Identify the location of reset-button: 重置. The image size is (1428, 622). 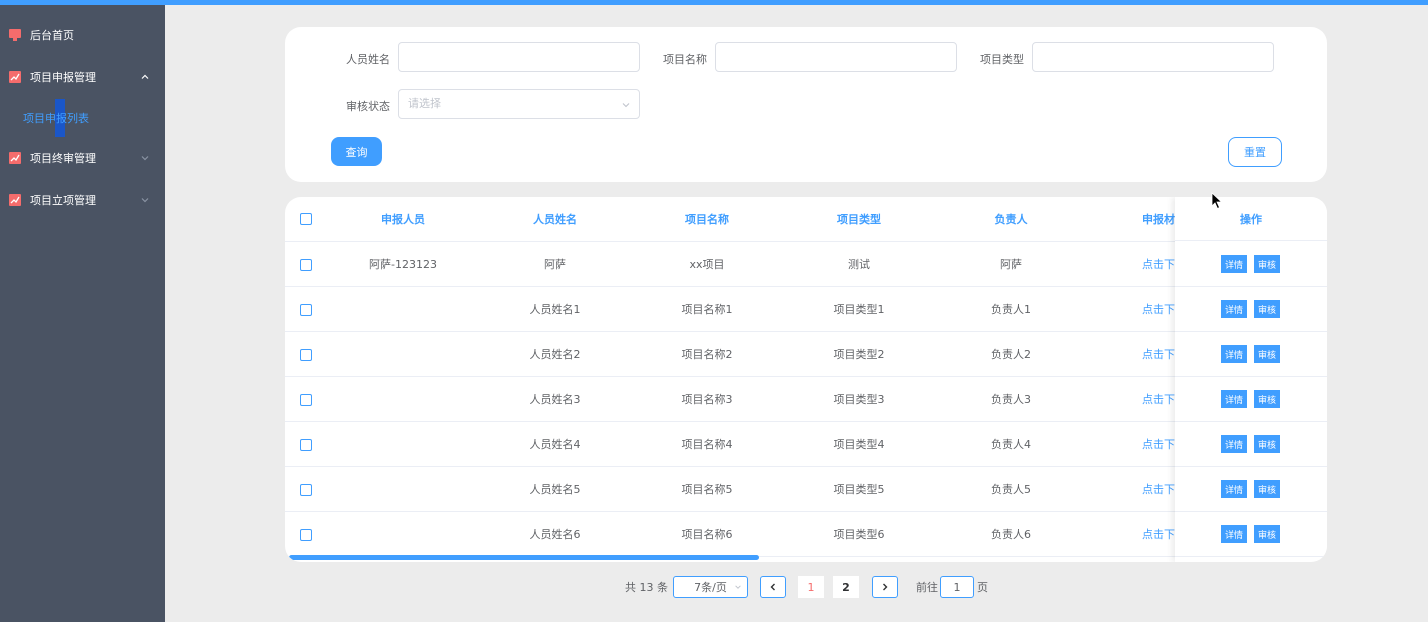
(1255, 152).